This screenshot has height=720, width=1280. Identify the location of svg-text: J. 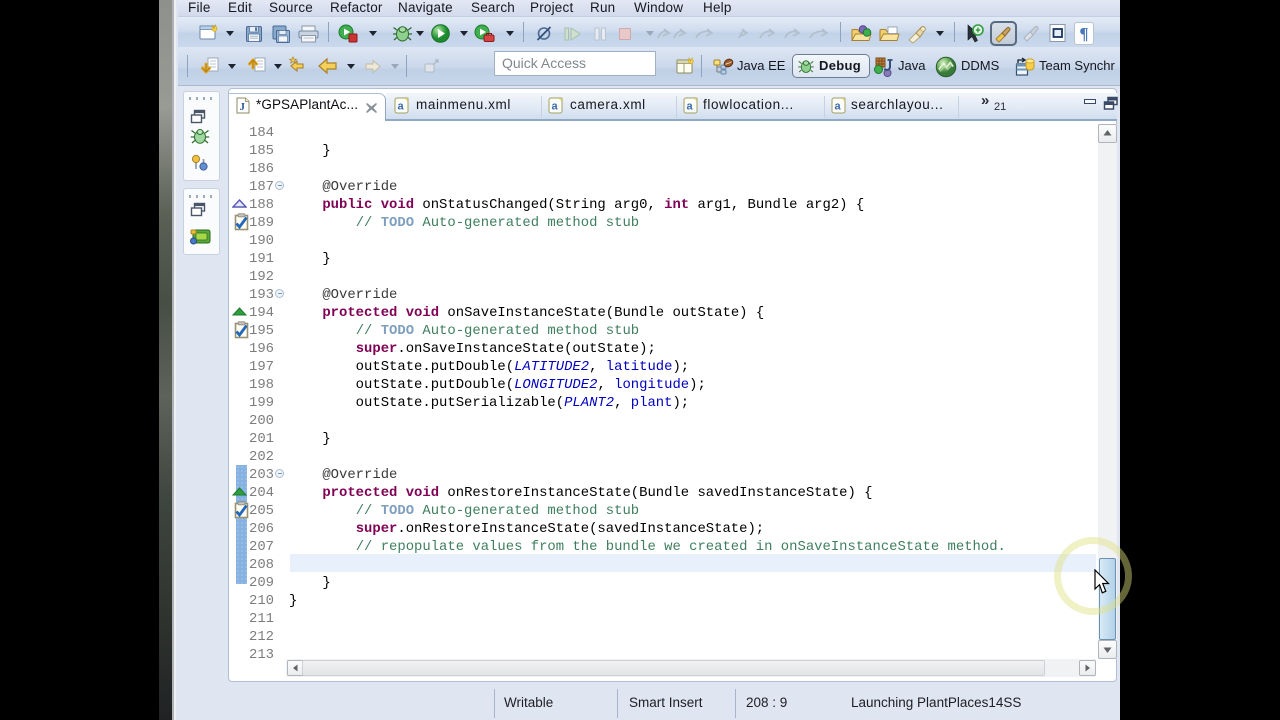
(242, 107).